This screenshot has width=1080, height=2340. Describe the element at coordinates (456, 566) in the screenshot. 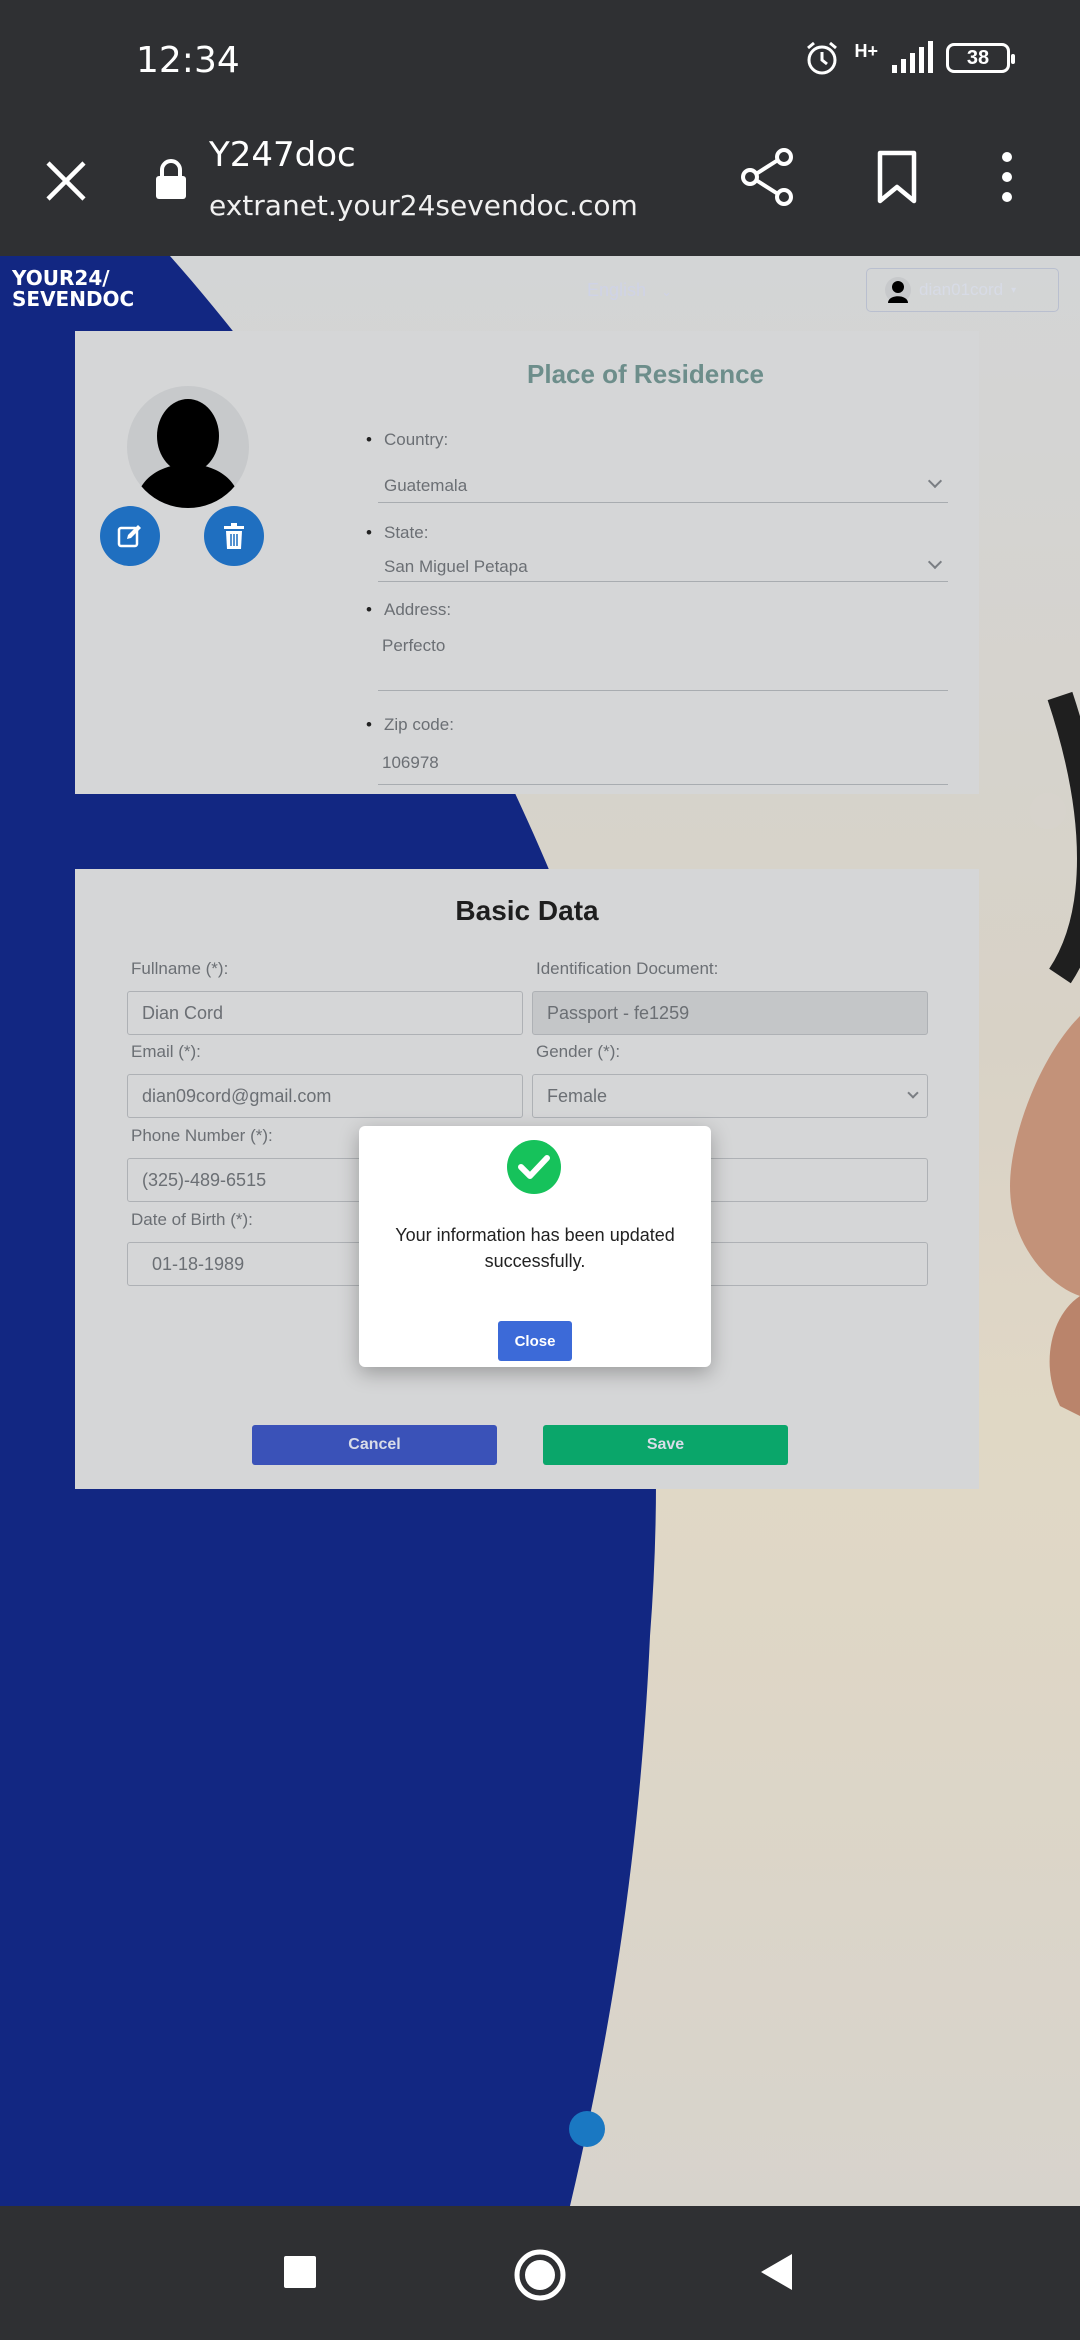

I see `state-value: San Miguel Petapa` at that location.